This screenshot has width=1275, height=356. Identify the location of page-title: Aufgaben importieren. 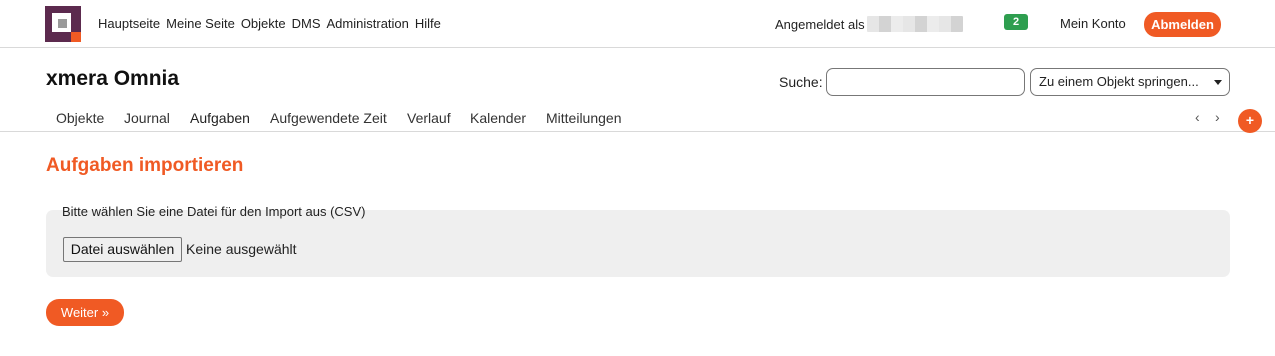
(145, 165).